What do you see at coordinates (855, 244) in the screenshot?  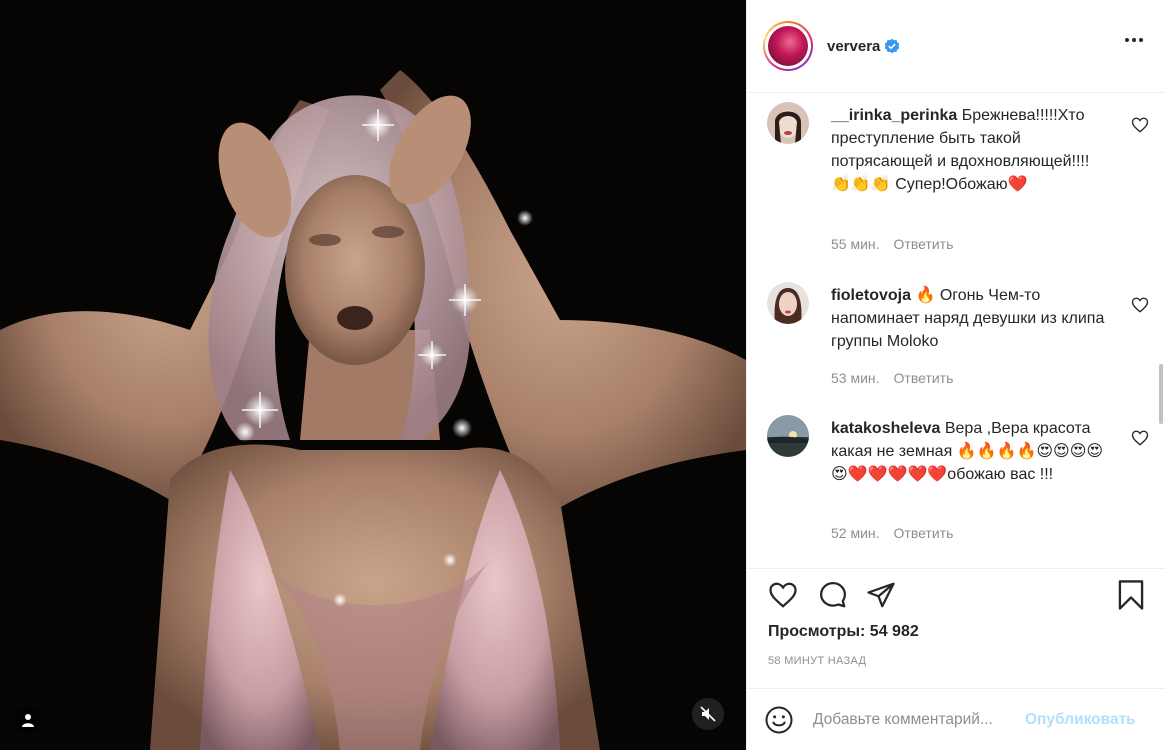 I see `comment-time: 55 мин.` at bounding box center [855, 244].